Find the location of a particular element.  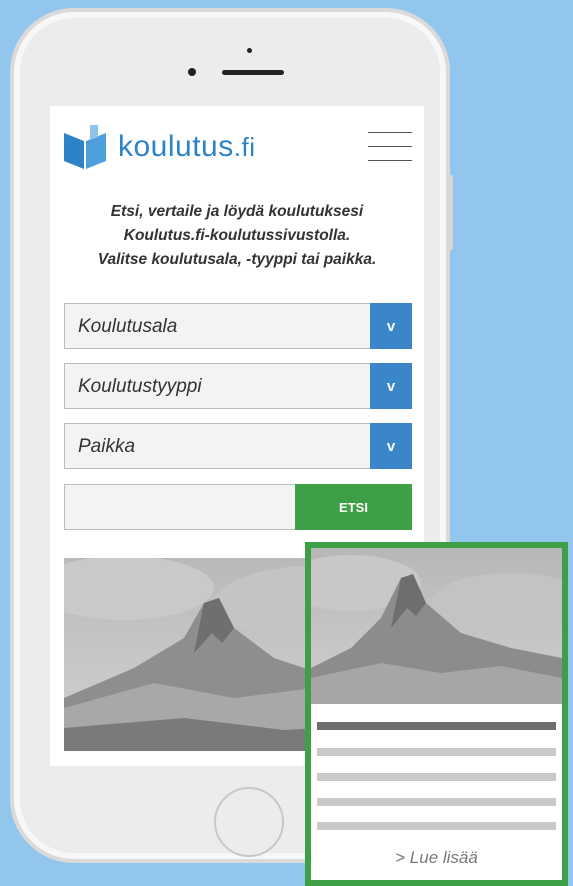

brand-name-main: koulutus is located at coordinates (176, 146).